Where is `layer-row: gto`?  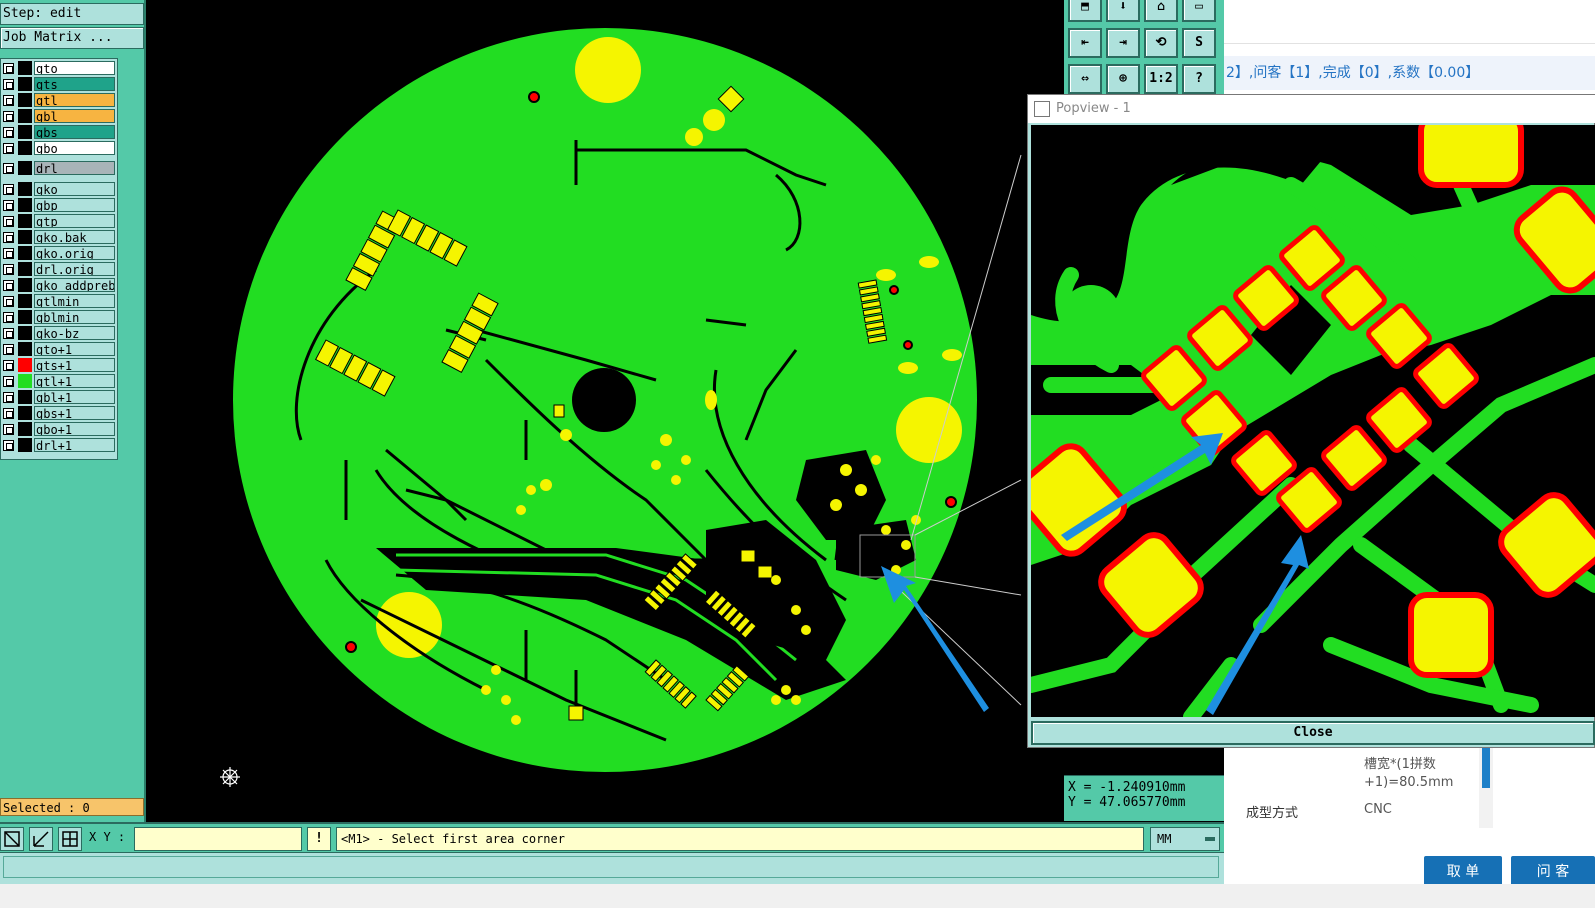 layer-row: gto is located at coordinates (59, 67).